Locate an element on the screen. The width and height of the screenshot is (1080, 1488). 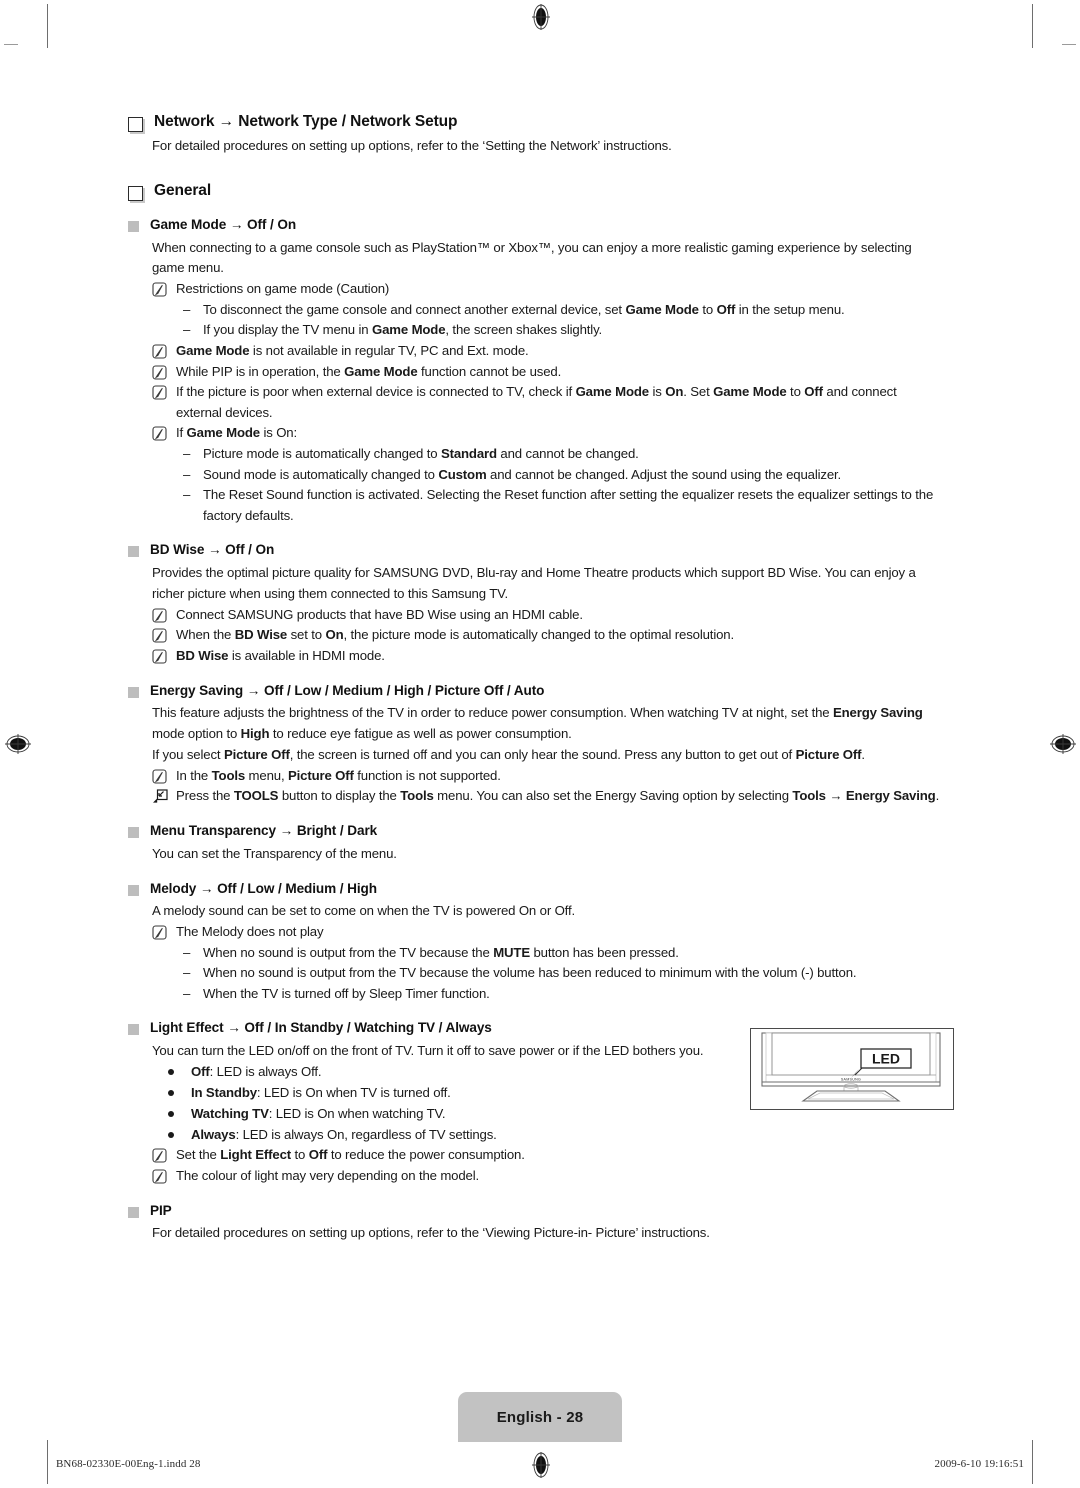
subheading-text: Melody → Off / Low / Medium / High is located at coordinates (263, 888).